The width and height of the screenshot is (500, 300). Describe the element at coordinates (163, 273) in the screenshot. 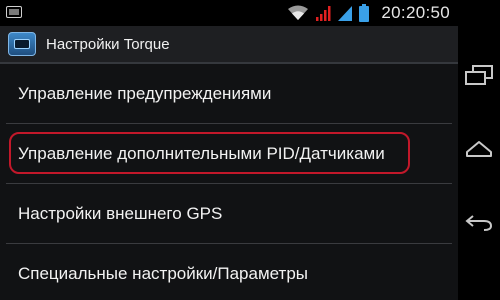

I see `list-item-label: Специальные настройки/Параметры` at that location.